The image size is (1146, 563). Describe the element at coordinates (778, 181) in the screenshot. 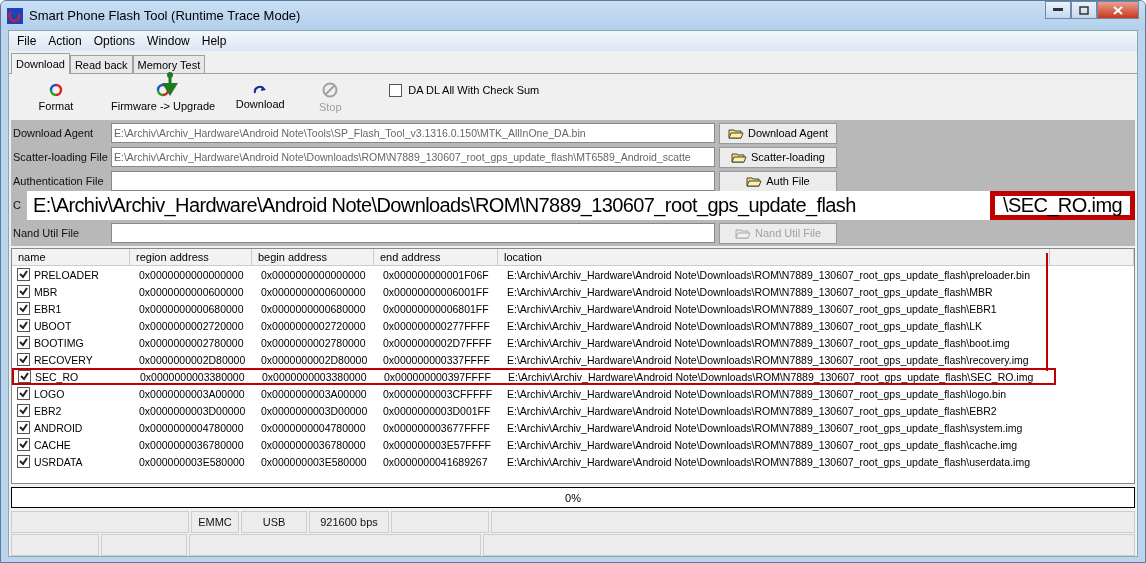

I see `browse-button: Auth File` at that location.